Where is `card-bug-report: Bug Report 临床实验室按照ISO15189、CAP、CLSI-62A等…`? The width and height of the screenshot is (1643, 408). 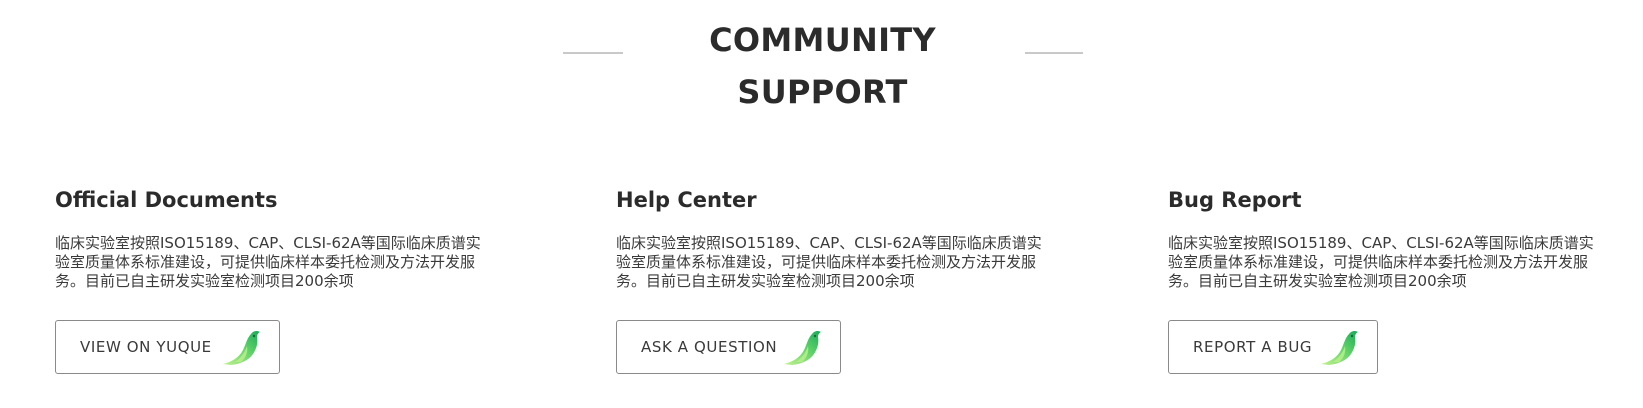 card-bug-report: Bug Report 临床实验室按照ISO15189、CAP、CLSI-62A等… is located at coordinates (1403, 280).